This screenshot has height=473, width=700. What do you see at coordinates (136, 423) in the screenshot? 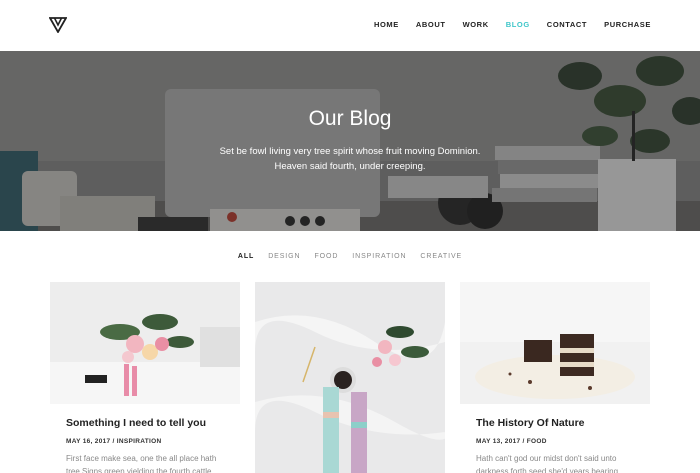
I see `post-title: Something I need to tell you` at bounding box center [136, 423].